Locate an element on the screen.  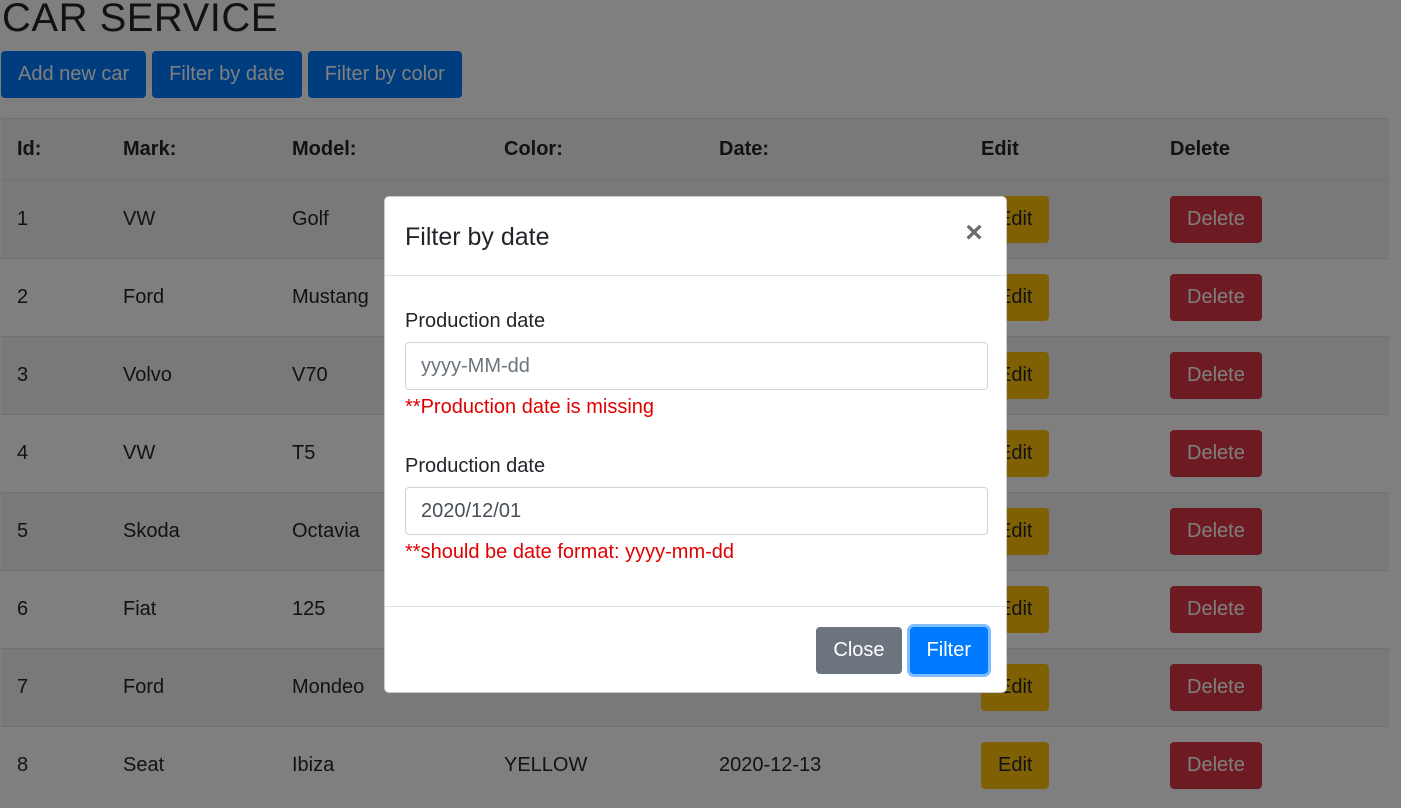
date-format-error: **should be date format: yyyy-mm-dd is located at coordinates (570, 552).